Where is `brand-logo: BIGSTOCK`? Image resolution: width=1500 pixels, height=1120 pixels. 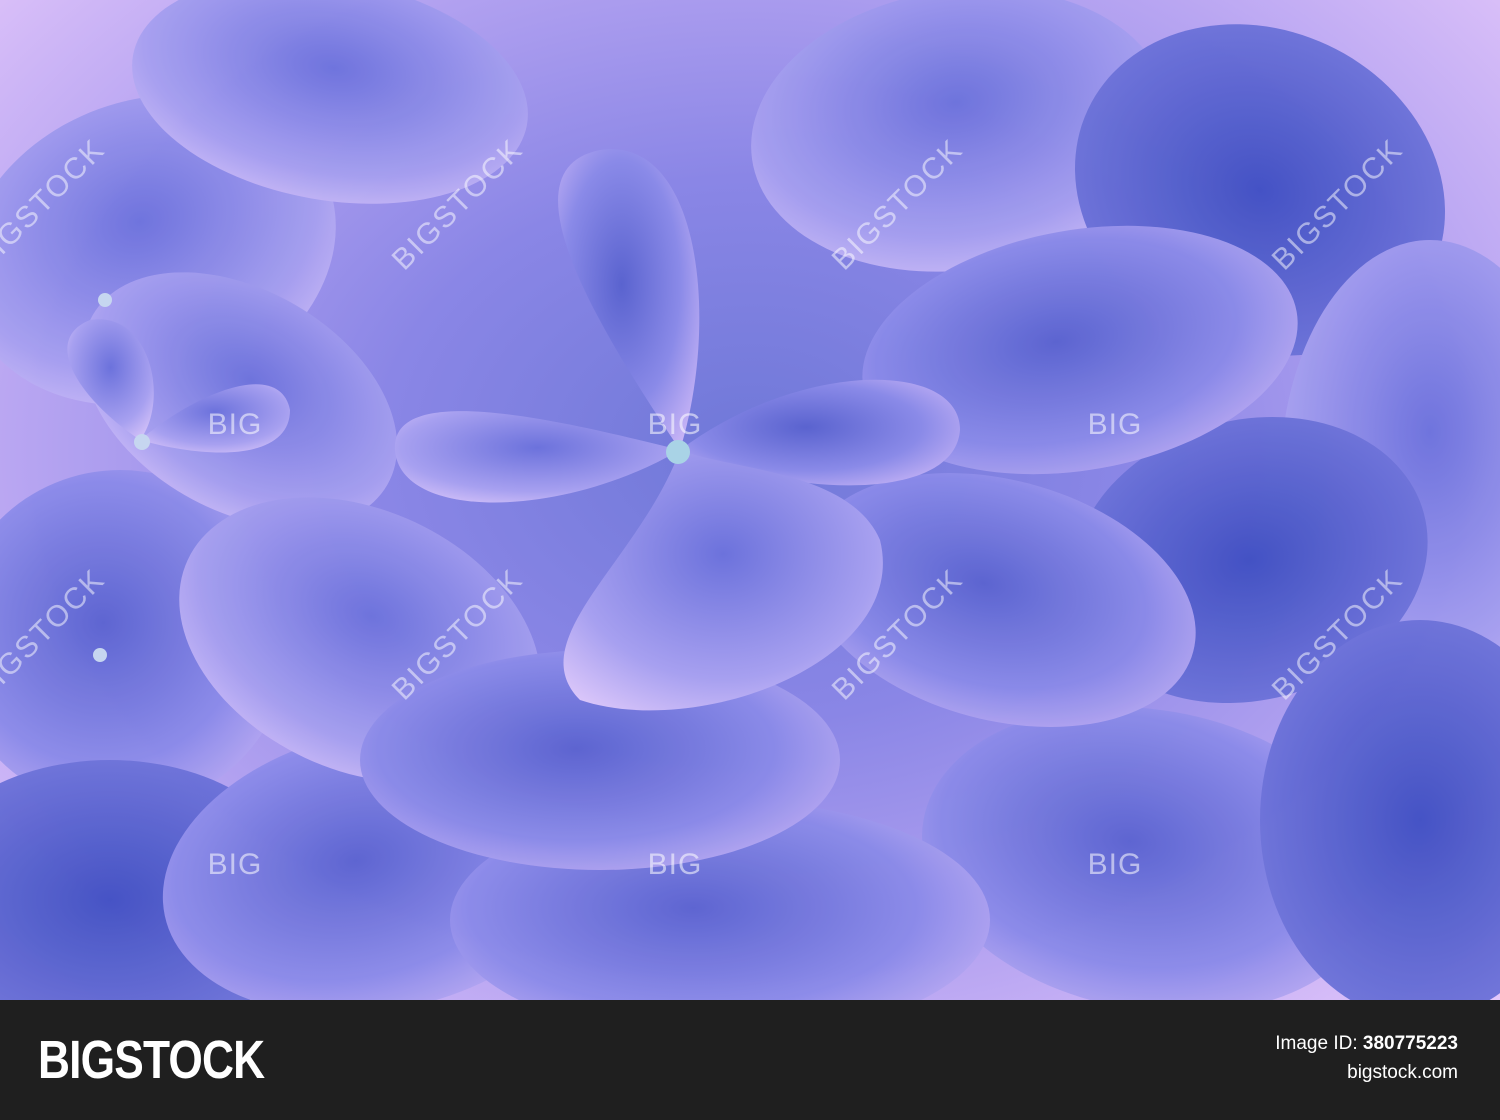 brand-logo: BIGSTOCK is located at coordinates (151, 1060).